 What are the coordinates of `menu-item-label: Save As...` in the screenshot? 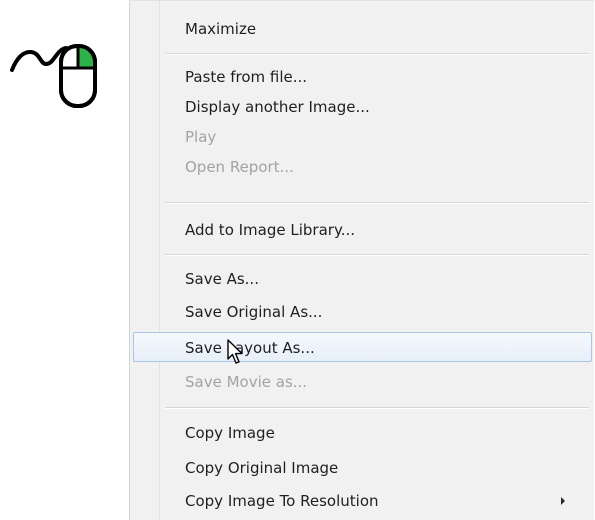 It's located at (222, 279).